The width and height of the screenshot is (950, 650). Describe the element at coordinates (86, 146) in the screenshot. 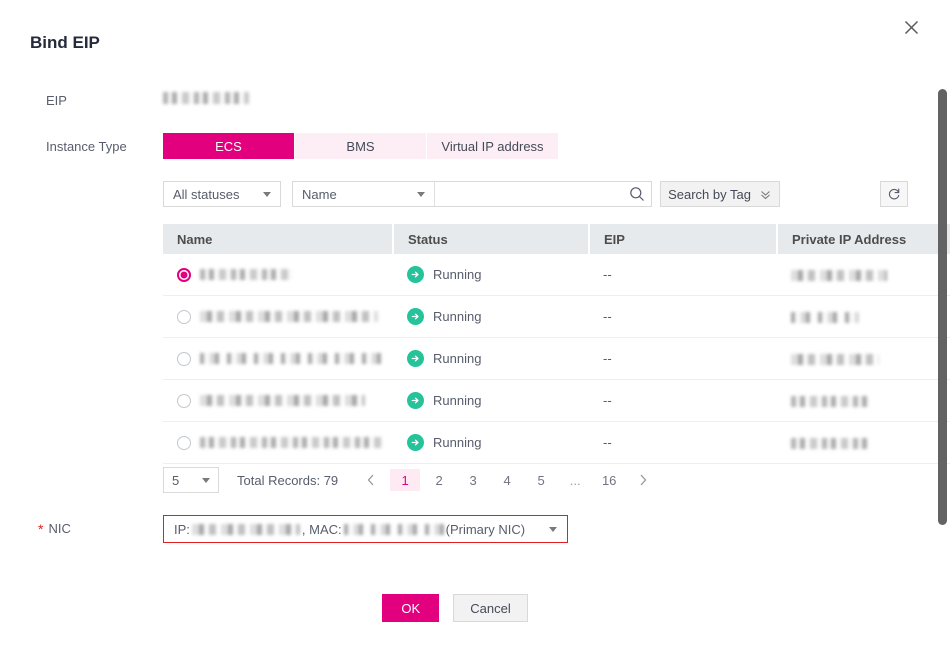

I see `instance-type-label: Instance Type` at that location.